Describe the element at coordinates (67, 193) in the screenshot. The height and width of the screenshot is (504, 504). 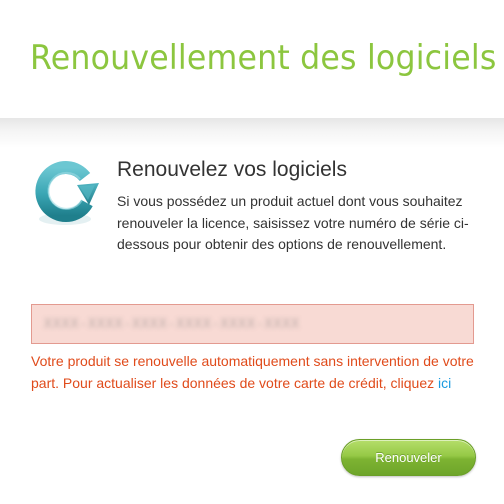
I see `renew-refresh-icon` at that location.